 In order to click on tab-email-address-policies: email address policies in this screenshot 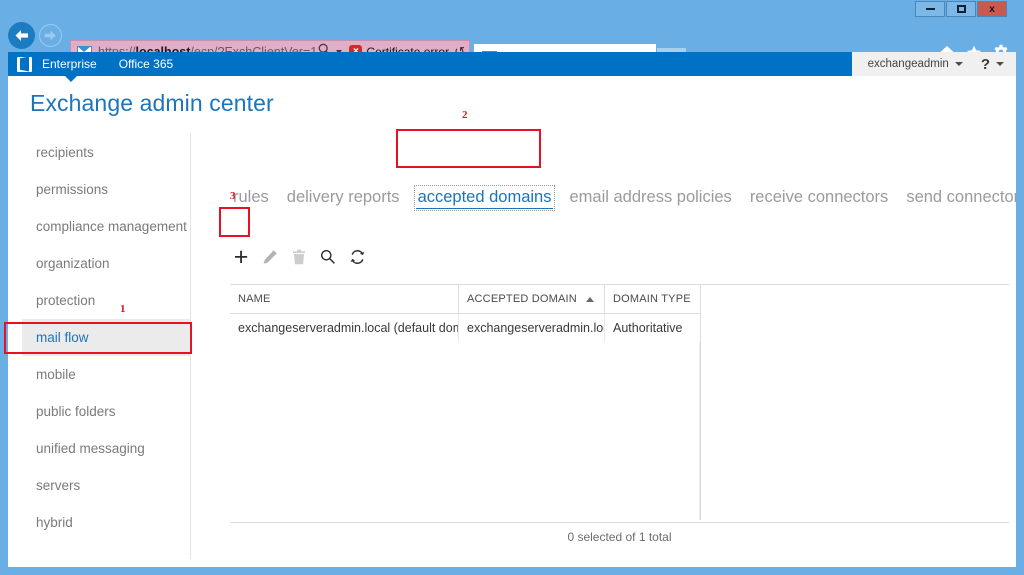, I will do `click(650, 197)`.